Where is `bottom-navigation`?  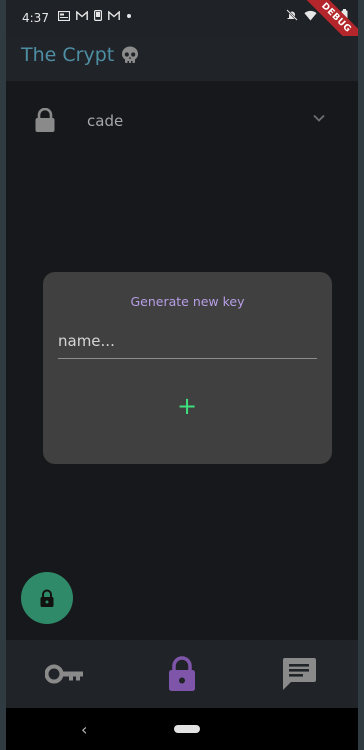
bottom-navigation is located at coordinates (182, 674).